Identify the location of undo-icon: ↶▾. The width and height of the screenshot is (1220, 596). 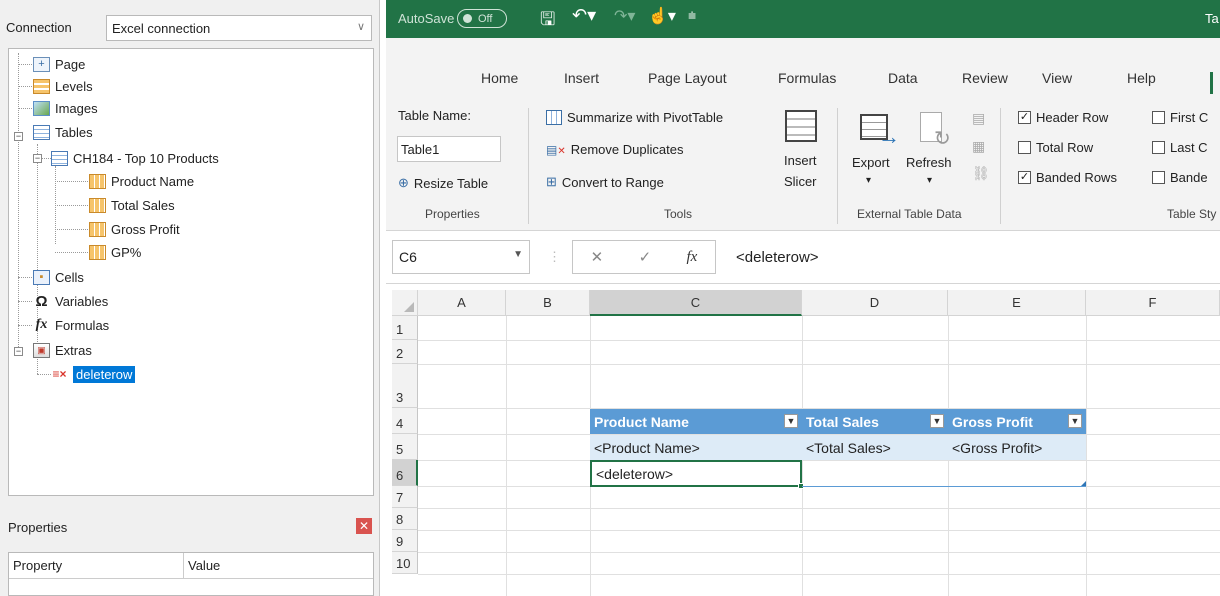
(584, 15).